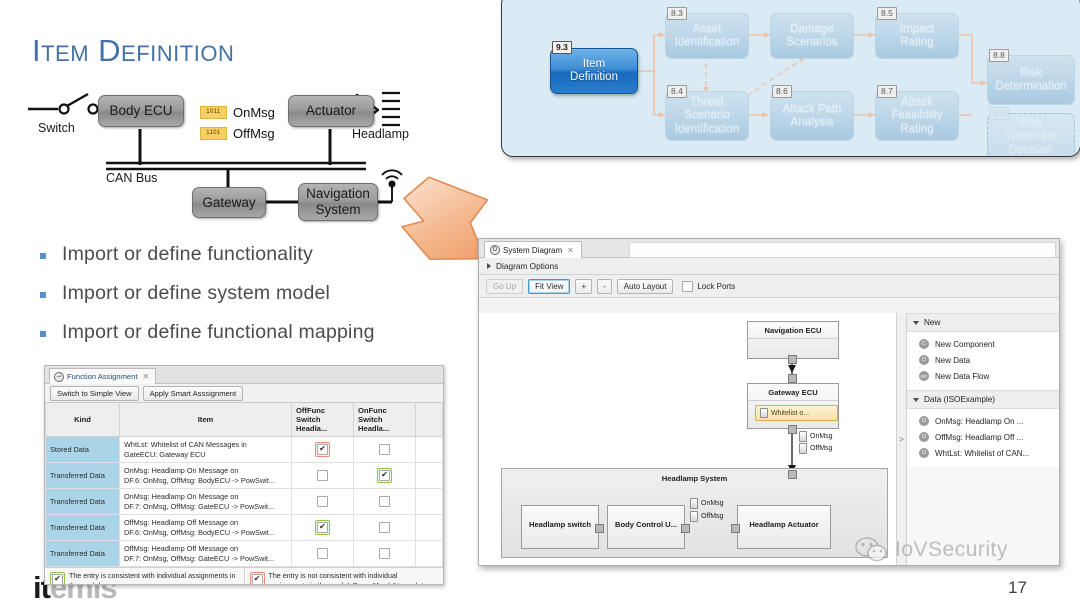  I want to click on iso-node-label: Threat Scenario Identification, so click(707, 115).